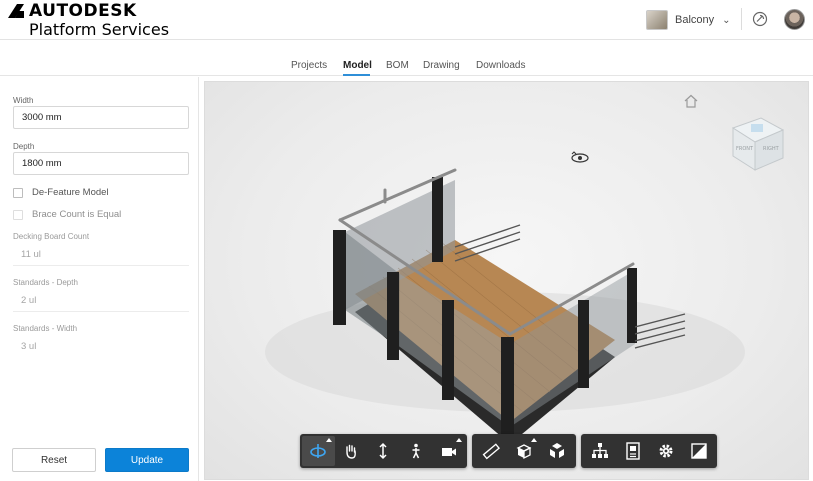  Describe the element at coordinates (31, 254) in the screenshot. I see `decking-count-value: 11 ul` at that location.